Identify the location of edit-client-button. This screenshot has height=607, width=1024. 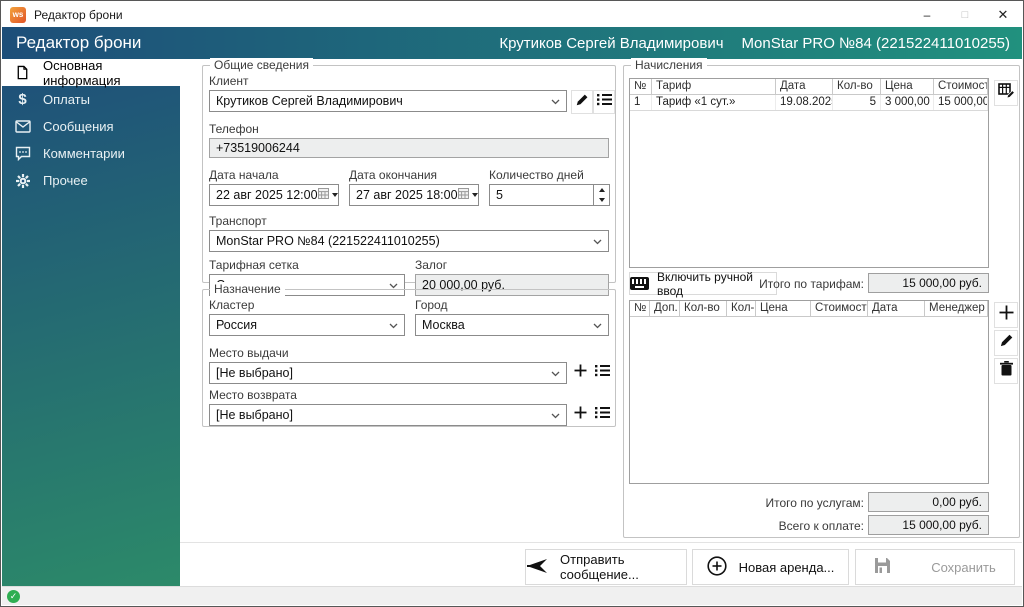
(582, 102).